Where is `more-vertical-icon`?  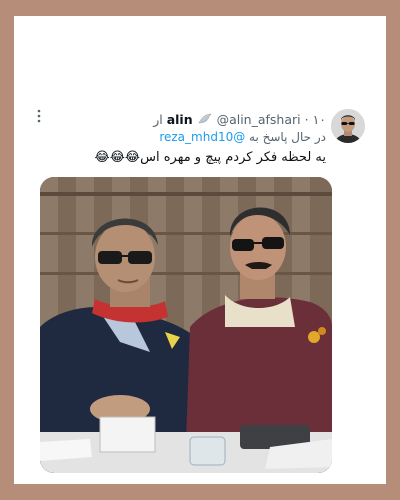
more-vertical-icon is located at coordinates (39, 116).